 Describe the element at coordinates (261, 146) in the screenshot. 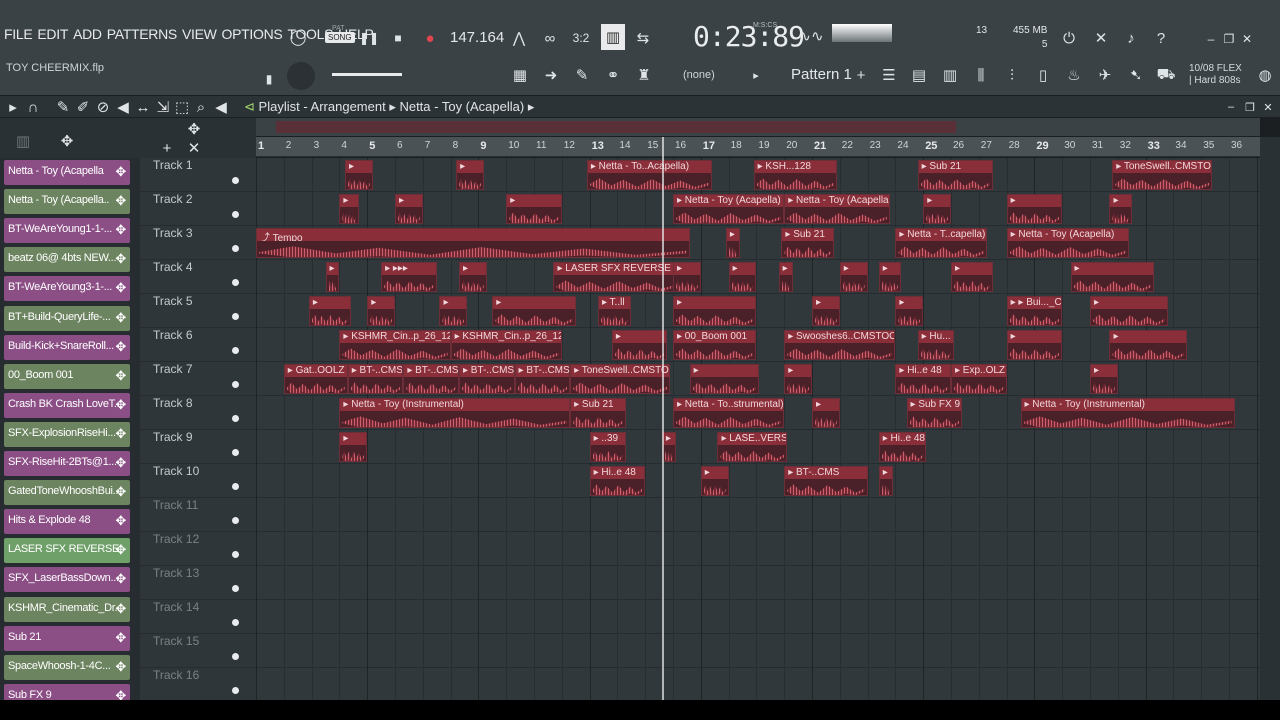

I see `ruler-mark: 1` at that location.